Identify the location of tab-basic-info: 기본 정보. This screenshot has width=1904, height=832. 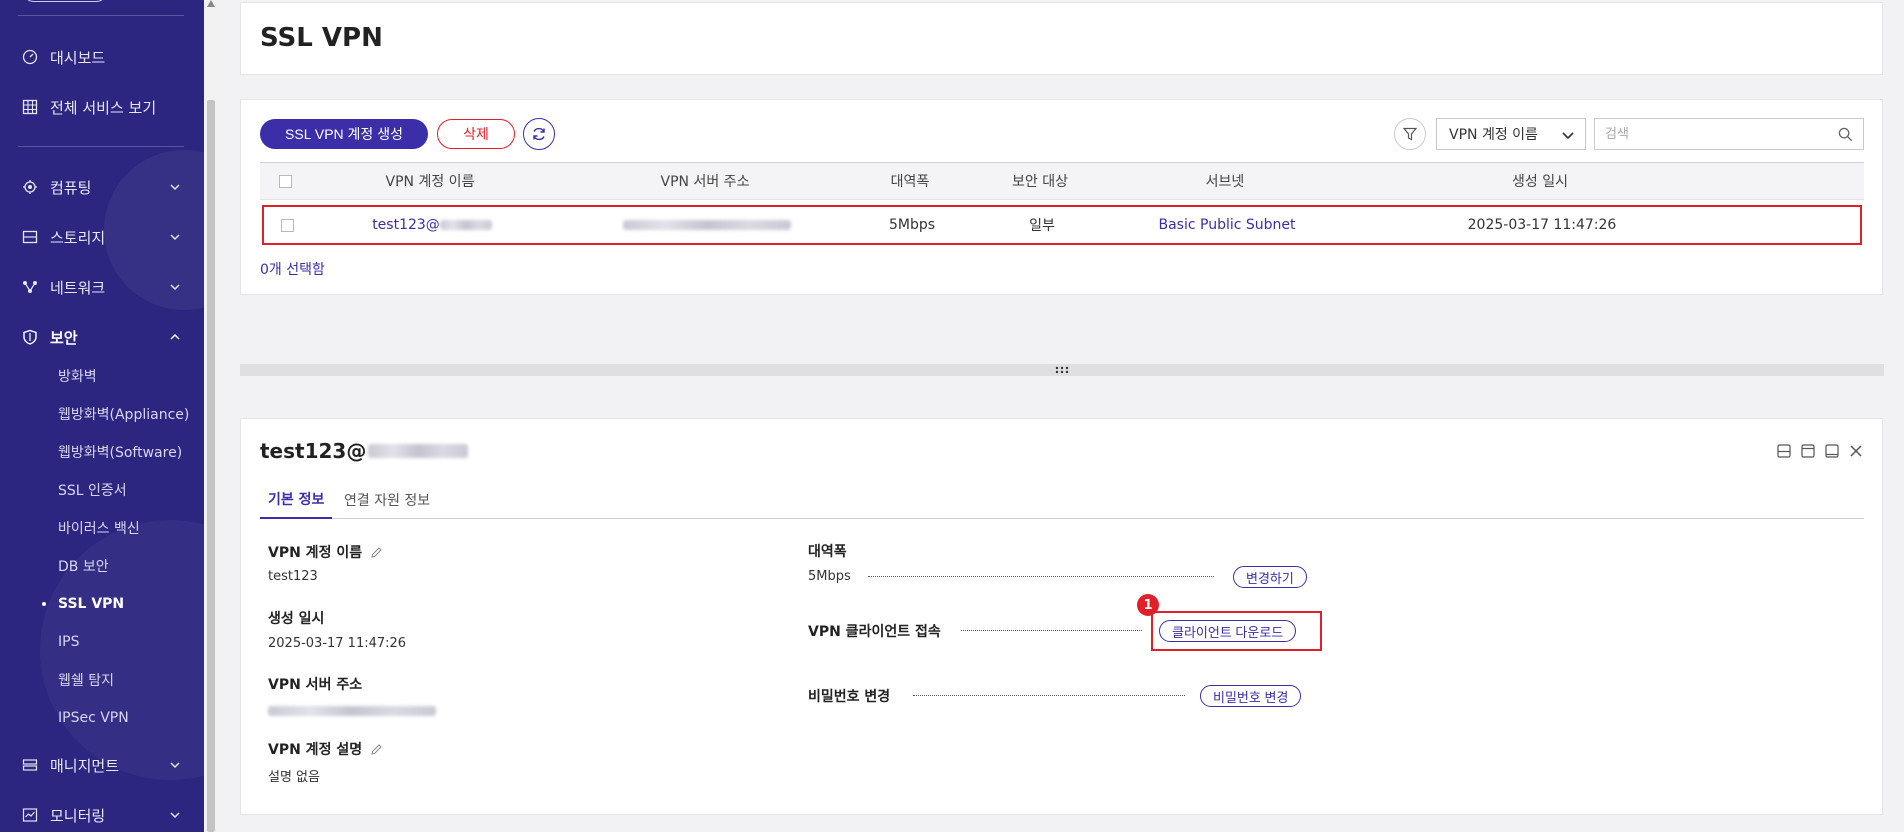
(296, 500).